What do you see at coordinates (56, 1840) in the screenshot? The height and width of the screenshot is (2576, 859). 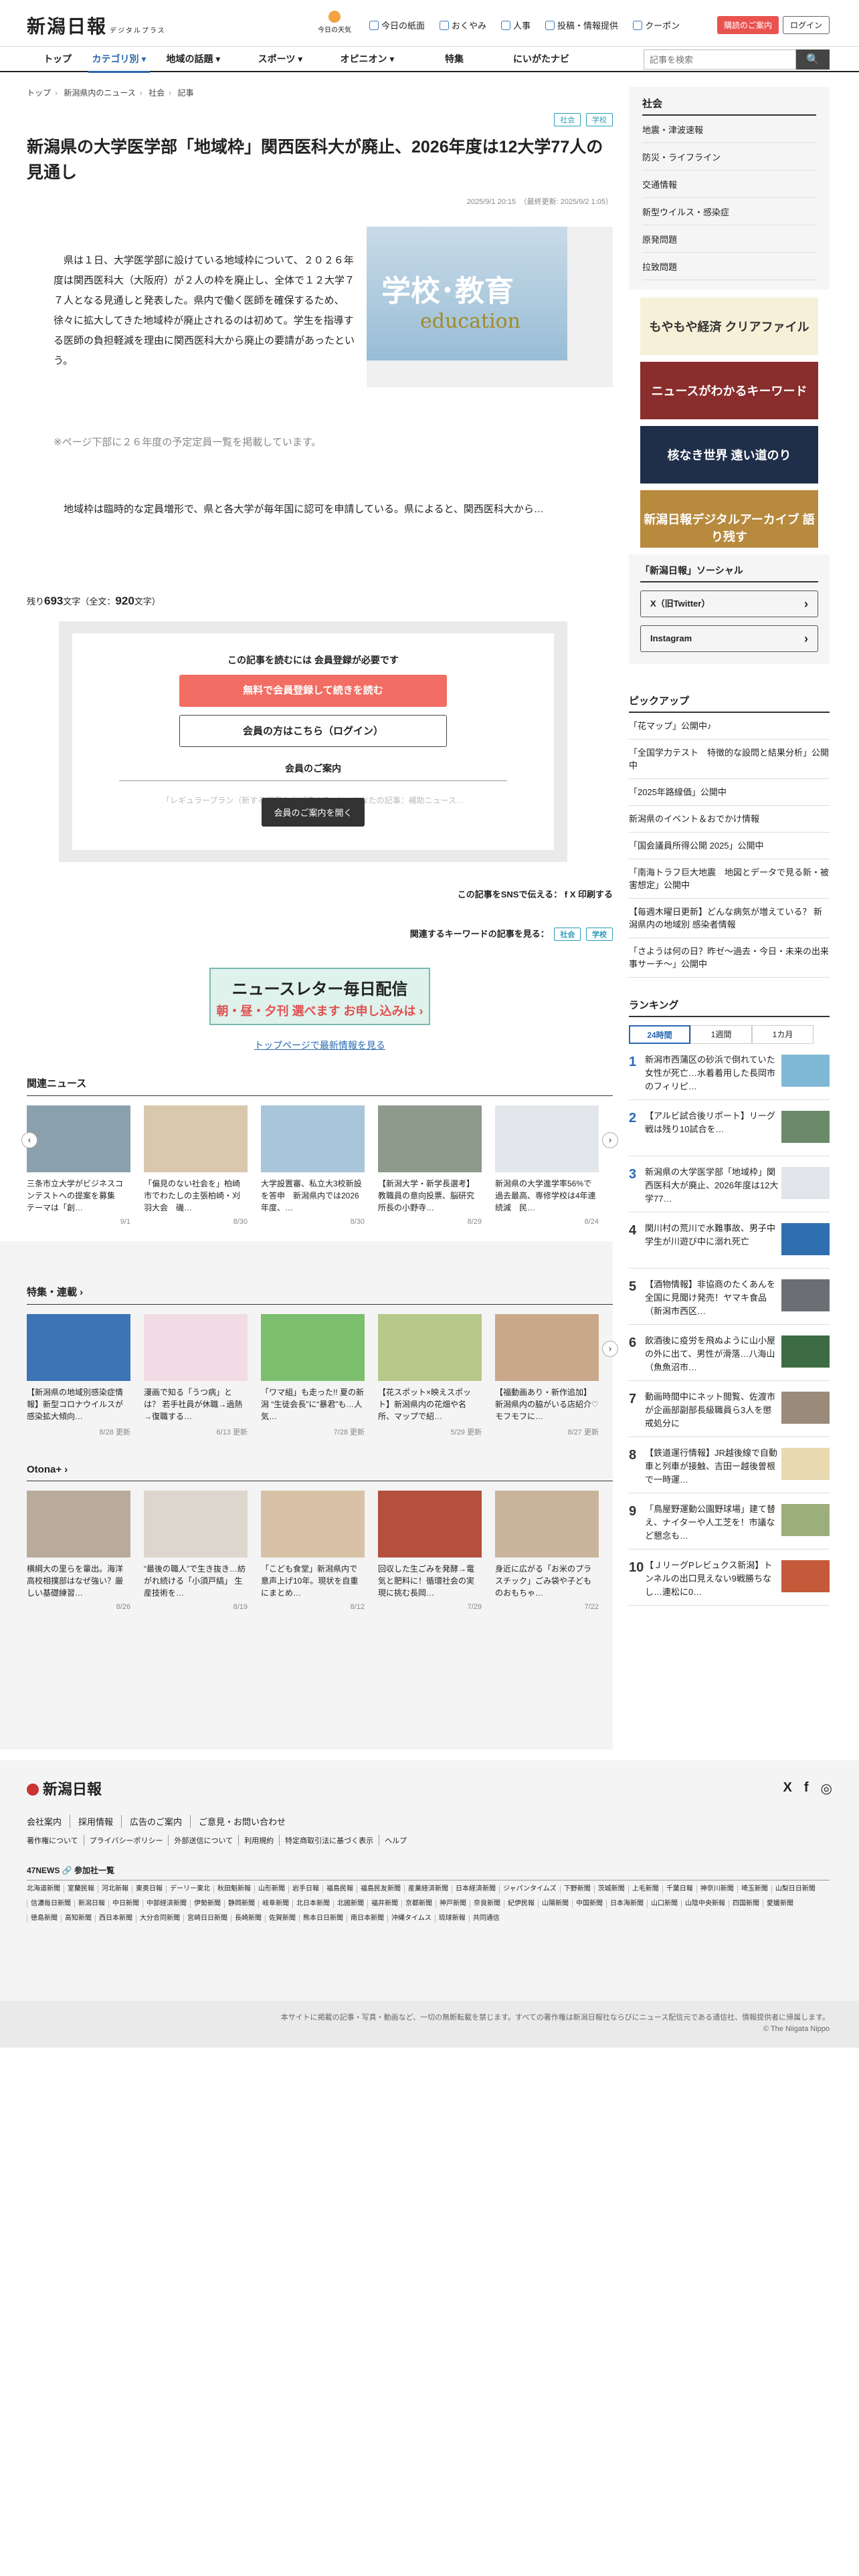 I see `footer-link: 著作権について` at bounding box center [56, 1840].